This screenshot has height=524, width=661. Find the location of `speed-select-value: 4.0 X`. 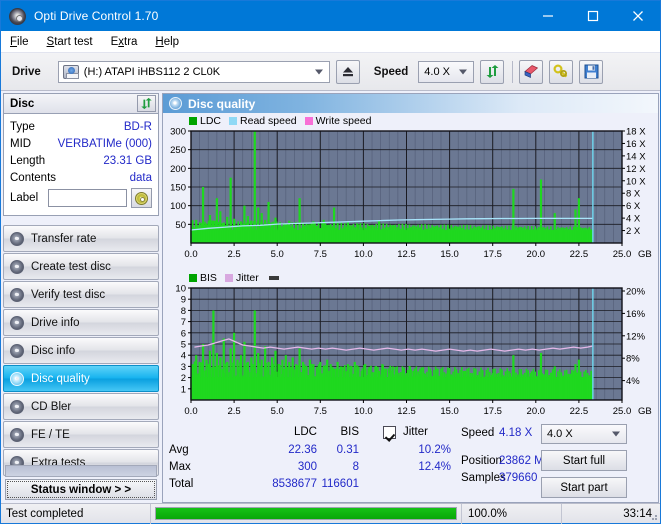

speed-select-value: 4.0 X is located at coordinates (437, 71).